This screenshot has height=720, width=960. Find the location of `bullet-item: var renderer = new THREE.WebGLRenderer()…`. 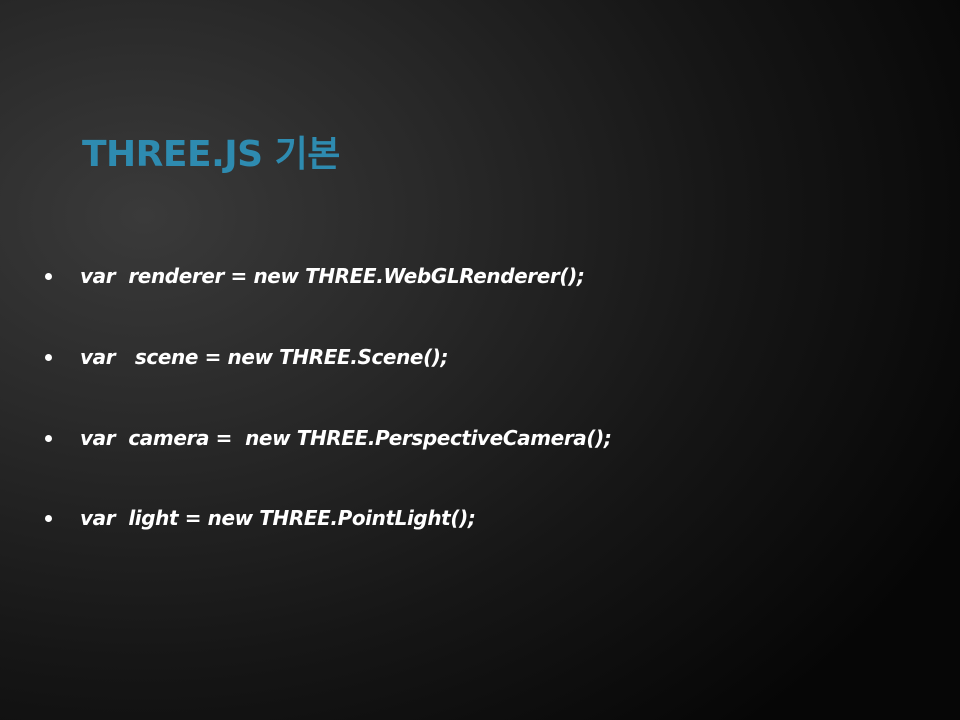

bullet-item: var renderer = new THREE.WebGLRenderer()… is located at coordinates (450, 282).